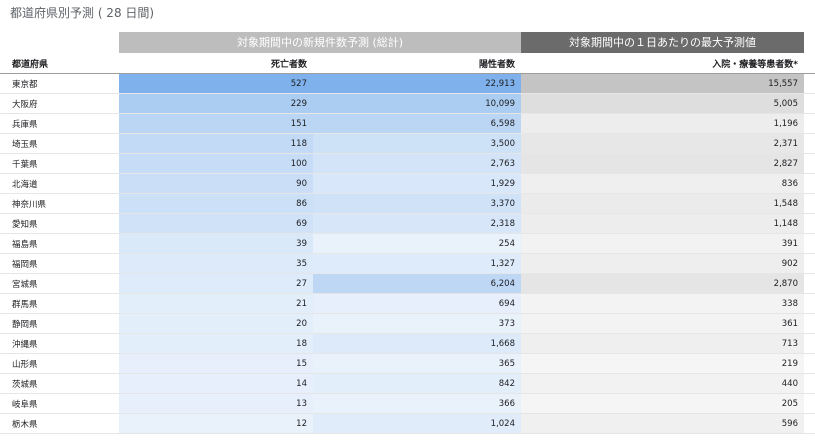 The width and height of the screenshot is (815, 445). What do you see at coordinates (25, 404) in the screenshot?
I see `cell-prefecture: 岐阜県` at bounding box center [25, 404].